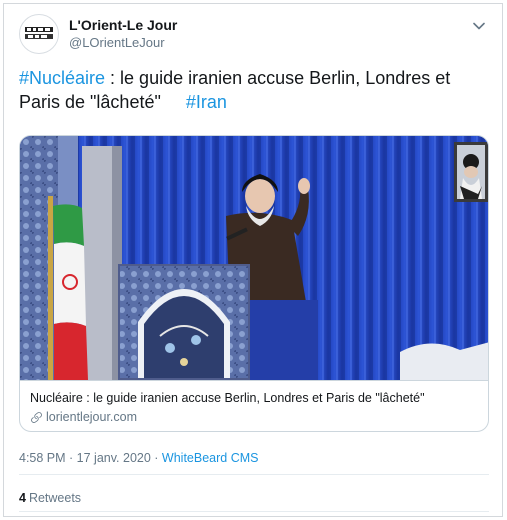 The image size is (507, 520). I want to click on hashtag-nucleaire: #Nucléaire, so click(62, 78).